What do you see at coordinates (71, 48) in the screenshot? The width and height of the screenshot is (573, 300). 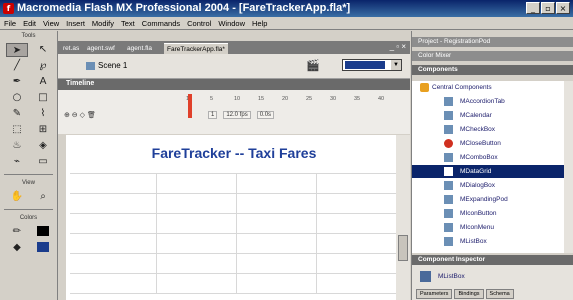 I see `tab-ret-as: ret.as` at bounding box center [71, 48].